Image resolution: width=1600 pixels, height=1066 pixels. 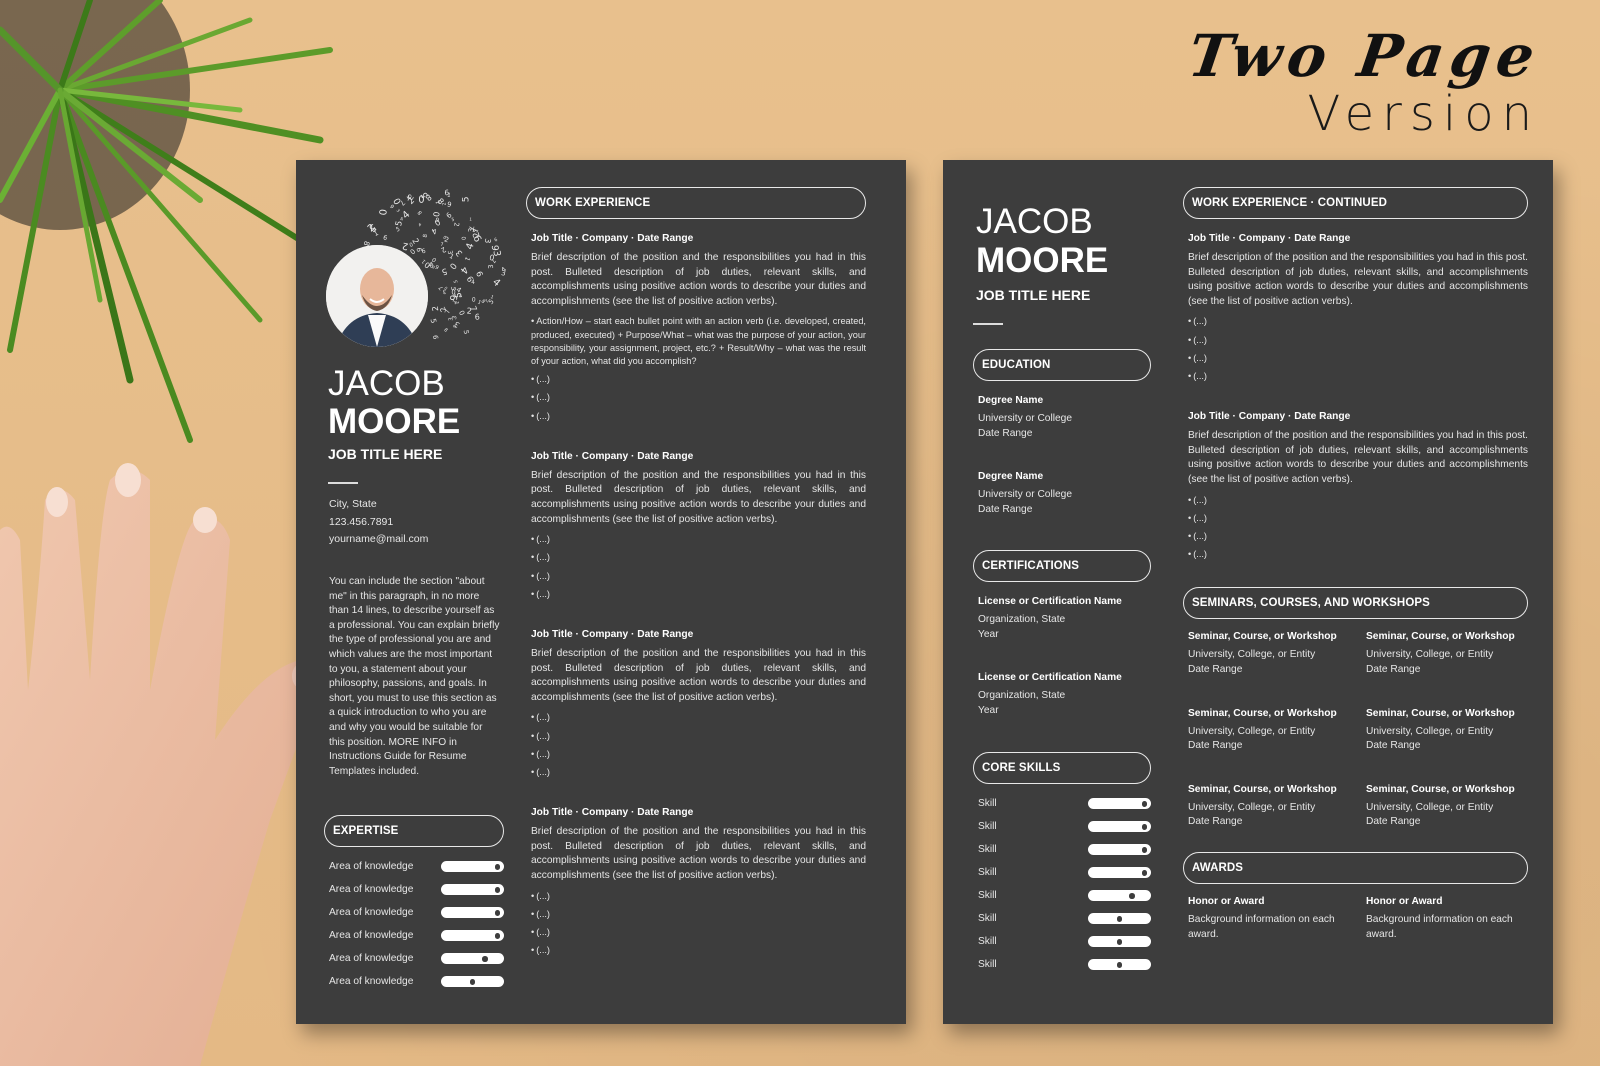 What do you see at coordinates (1261, 926) in the screenshot?
I see `award-desc: Background information on each award.` at bounding box center [1261, 926].